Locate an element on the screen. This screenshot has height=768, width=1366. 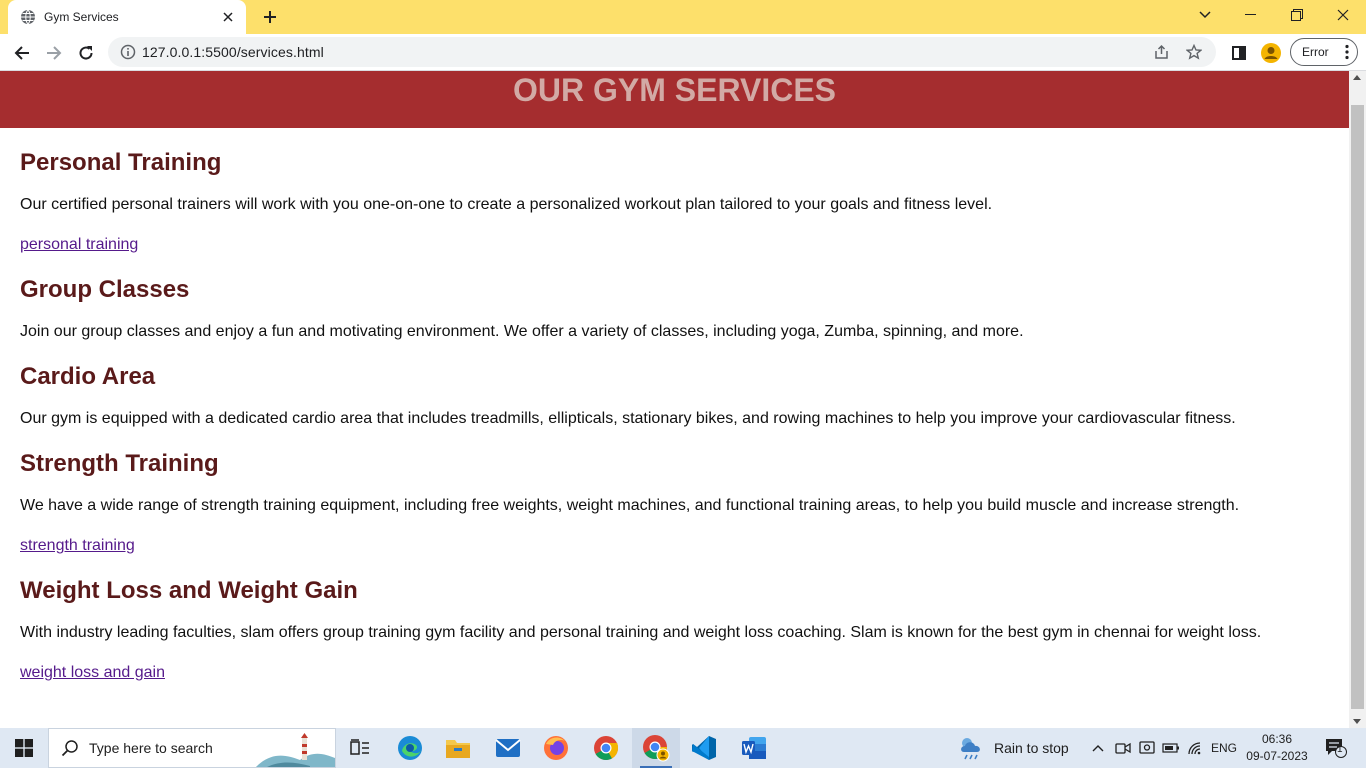
profile-error-button: Error is located at coordinates (1324, 52).